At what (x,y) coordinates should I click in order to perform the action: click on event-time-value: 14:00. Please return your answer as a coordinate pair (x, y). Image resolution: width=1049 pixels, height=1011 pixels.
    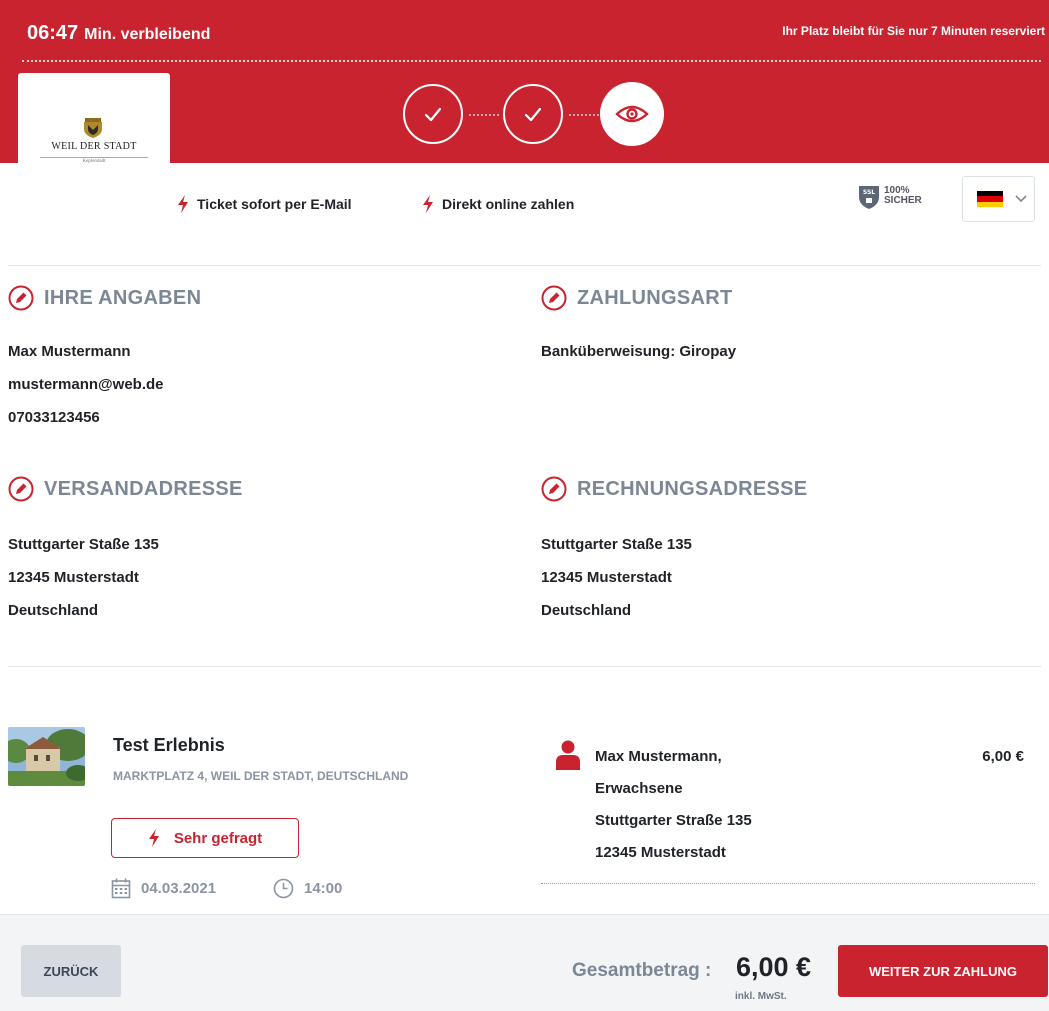
    Looking at the image, I should click on (323, 888).